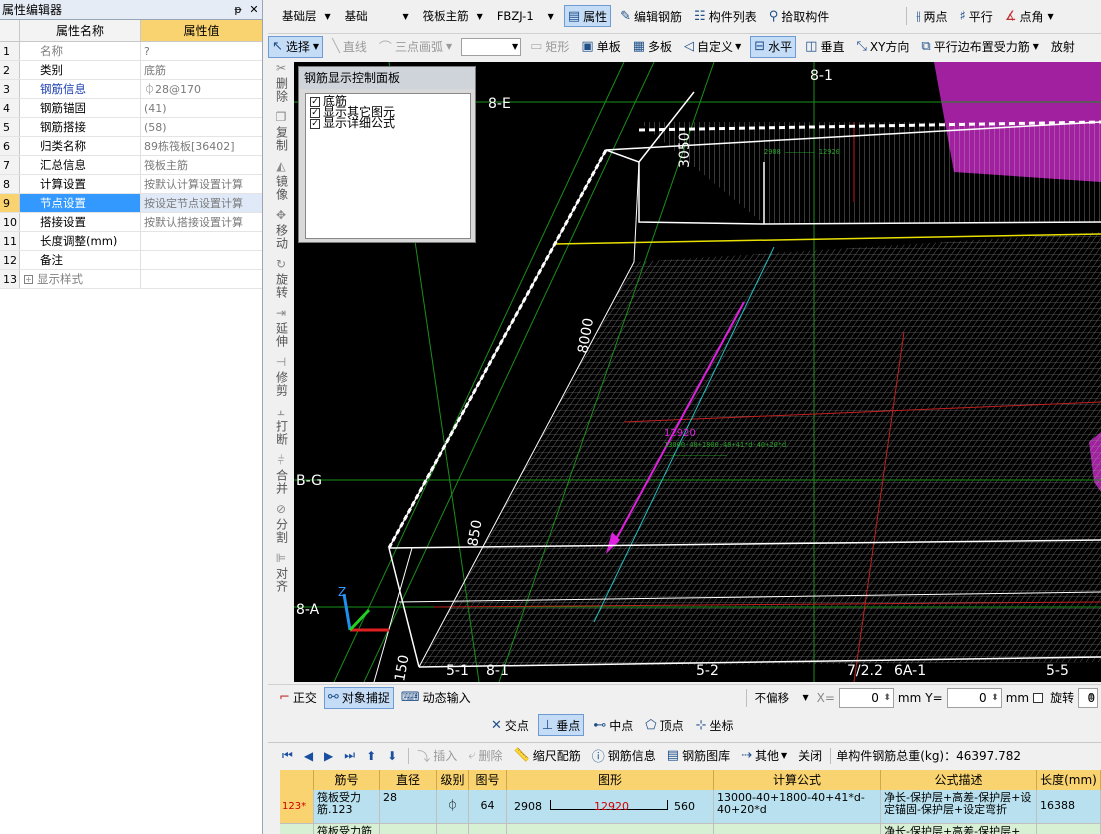 This screenshot has width=1101, height=834. I want to click on property-value: ⏀28@170, so click(201, 89).